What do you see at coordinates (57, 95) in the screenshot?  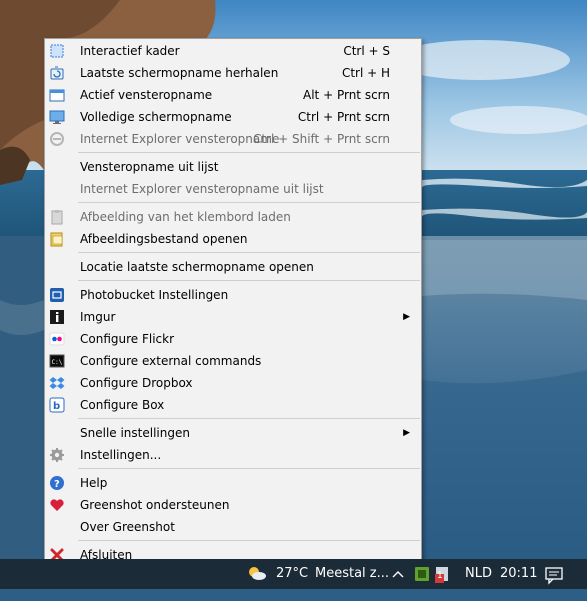 I see `window-capture-icon` at bounding box center [57, 95].